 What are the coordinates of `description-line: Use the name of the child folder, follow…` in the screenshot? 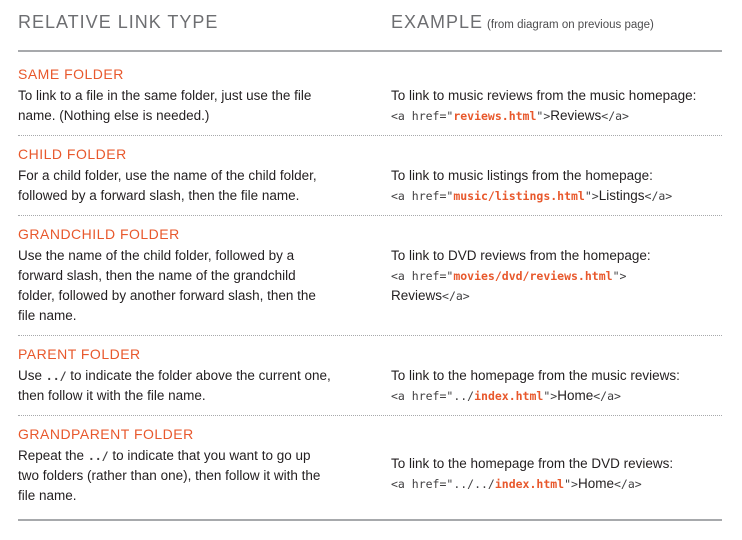 It's located at (156, 255).